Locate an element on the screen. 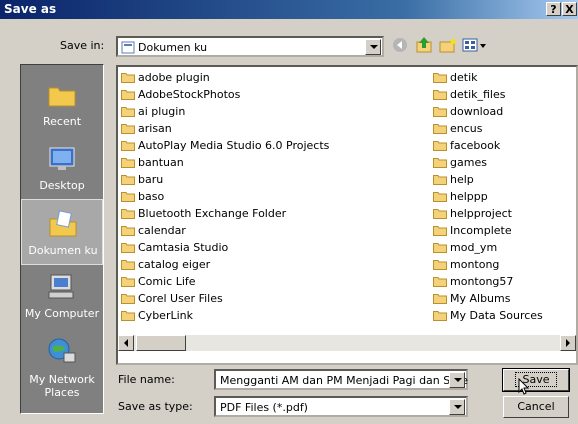 The height and width of the screenshot is (424, 578). folder-name: helppp is located at coordinates (469, 196).